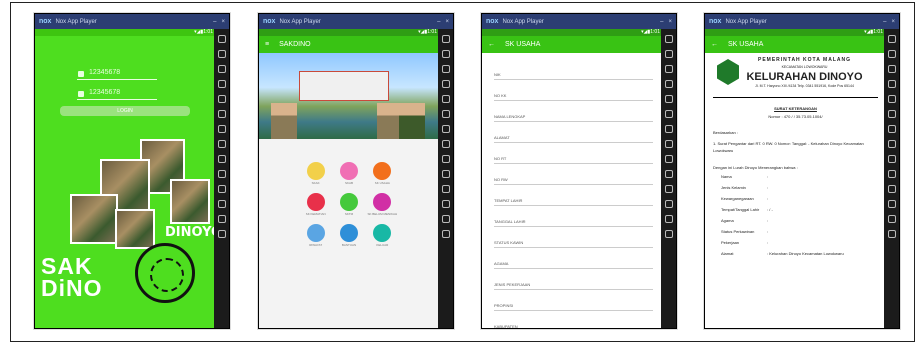 This screenshot has height=345, width=923. What do you see at coordinates (125, 111) in the screenshot?
I see `login-button: LOGIN` at bounding box center [125, 111].